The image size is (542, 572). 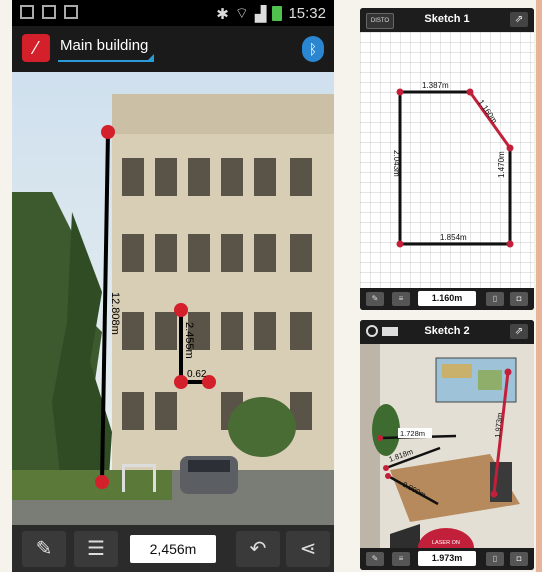 What do you see at coordinates (386, 430) in the screenshot?
I see `plant` at bounding box center [386, 430].